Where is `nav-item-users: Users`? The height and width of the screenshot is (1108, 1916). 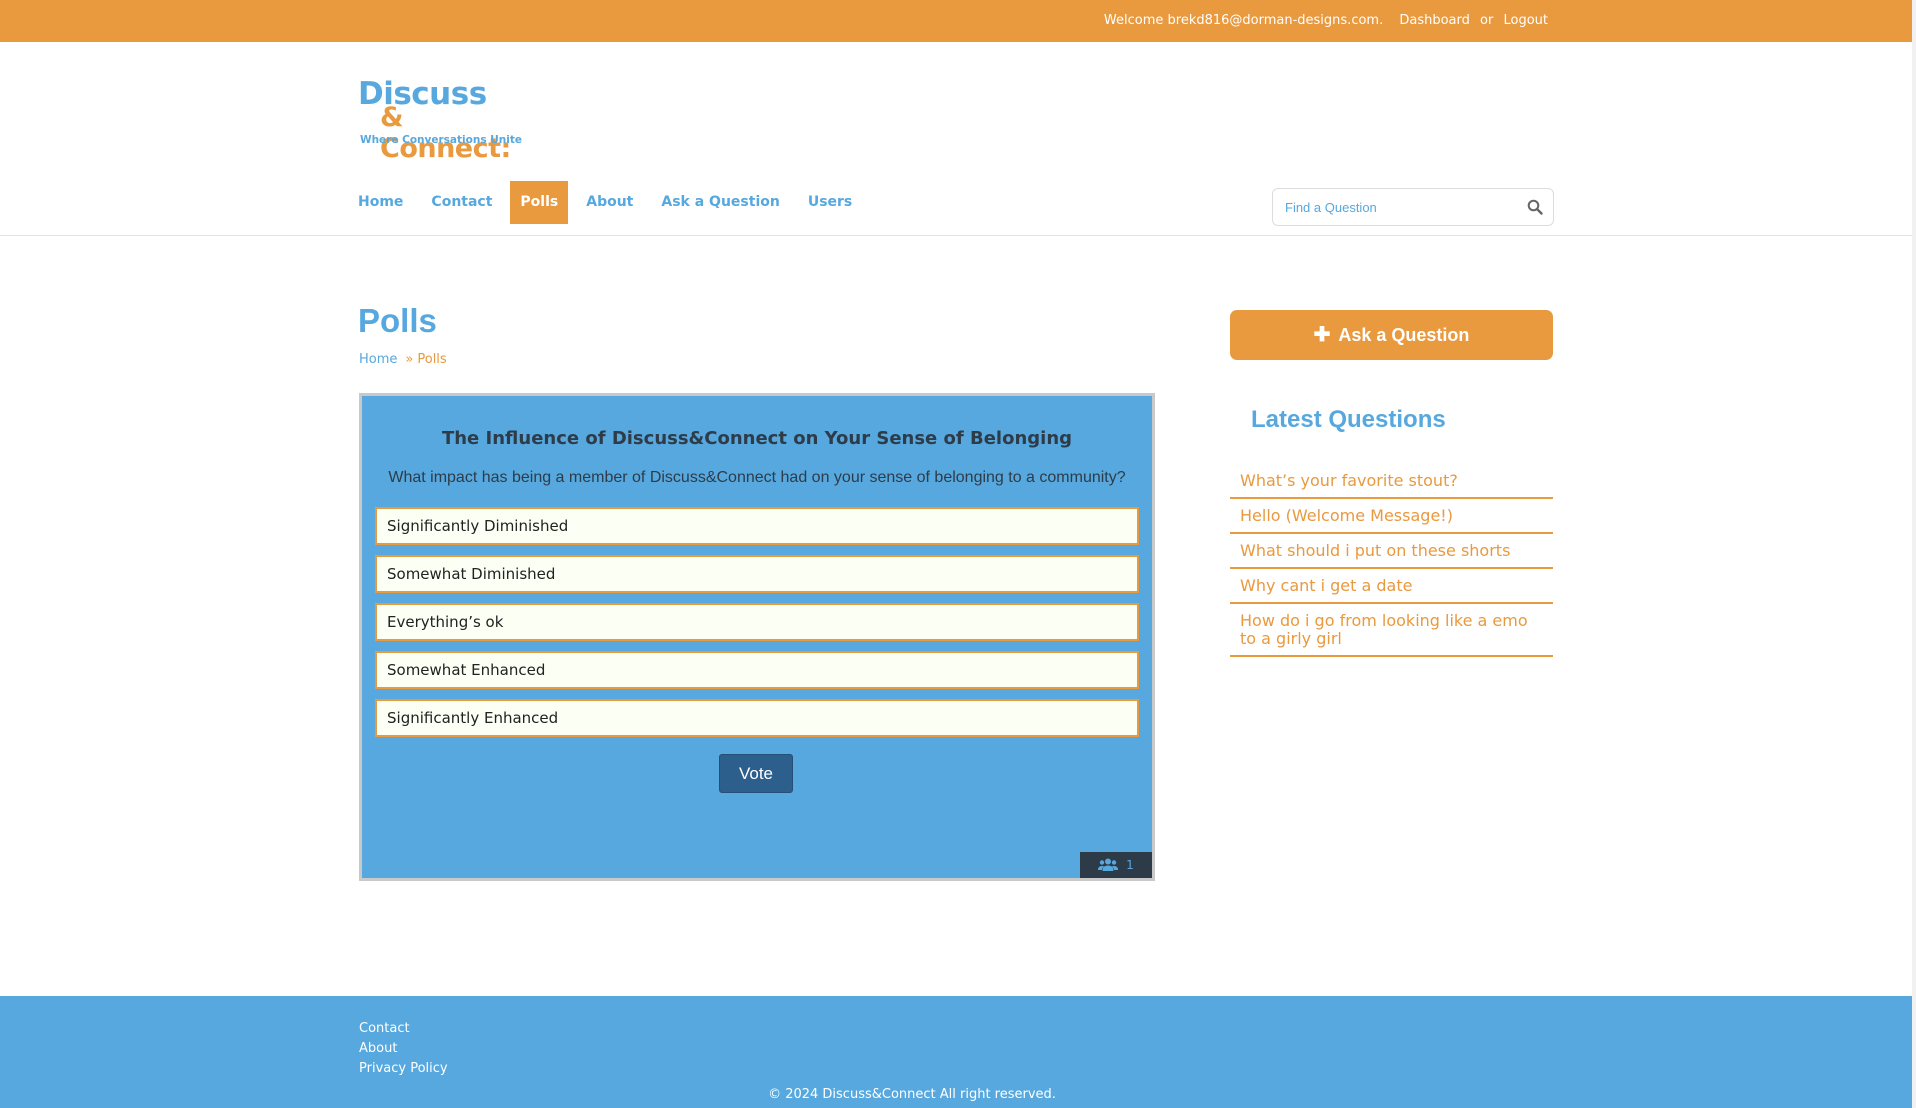 nav-item-users: Users is located at coordinates (830, 202).